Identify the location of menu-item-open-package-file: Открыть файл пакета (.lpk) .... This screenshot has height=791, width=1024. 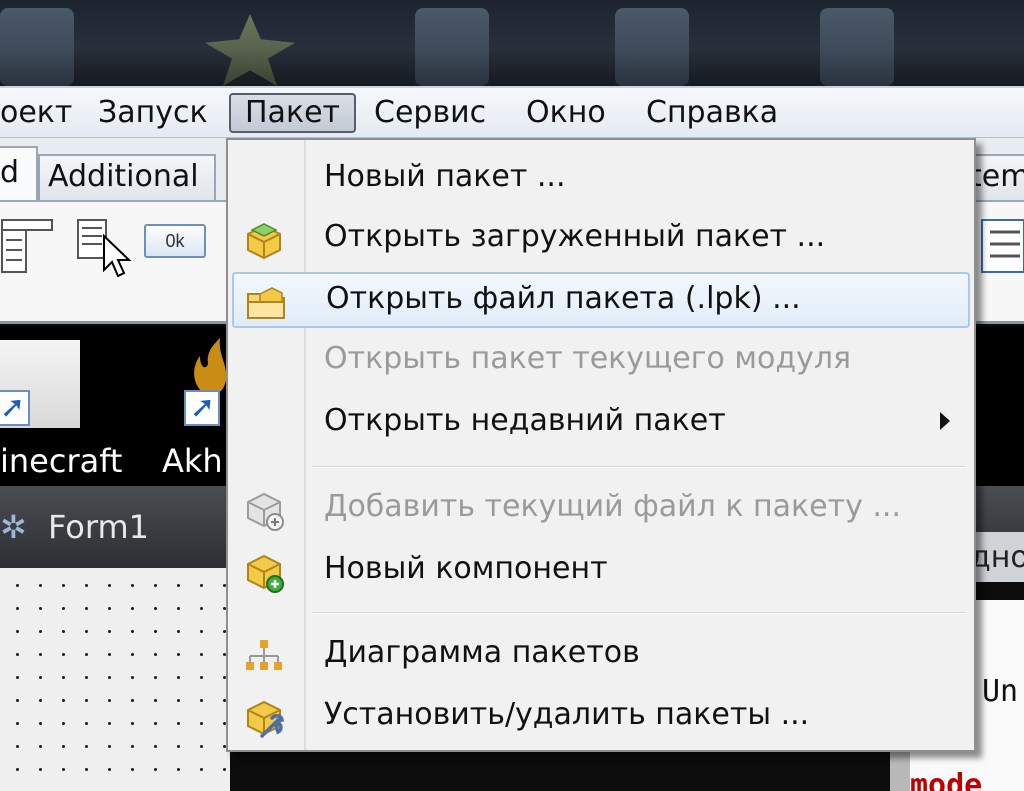
(601, 300).